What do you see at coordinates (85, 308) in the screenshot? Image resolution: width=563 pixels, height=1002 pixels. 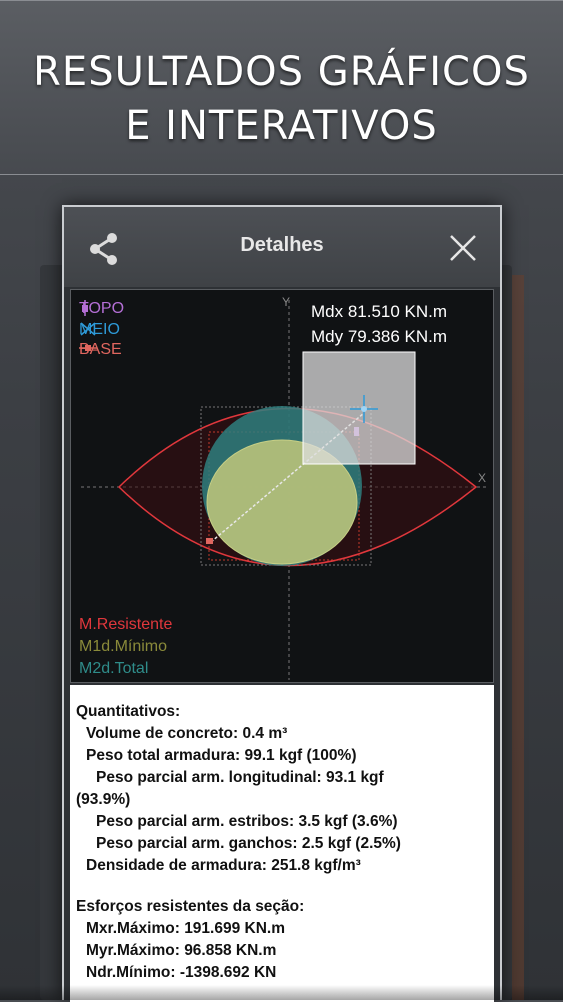 I see `topo-legend-icon` at bounding box center [85, 308].